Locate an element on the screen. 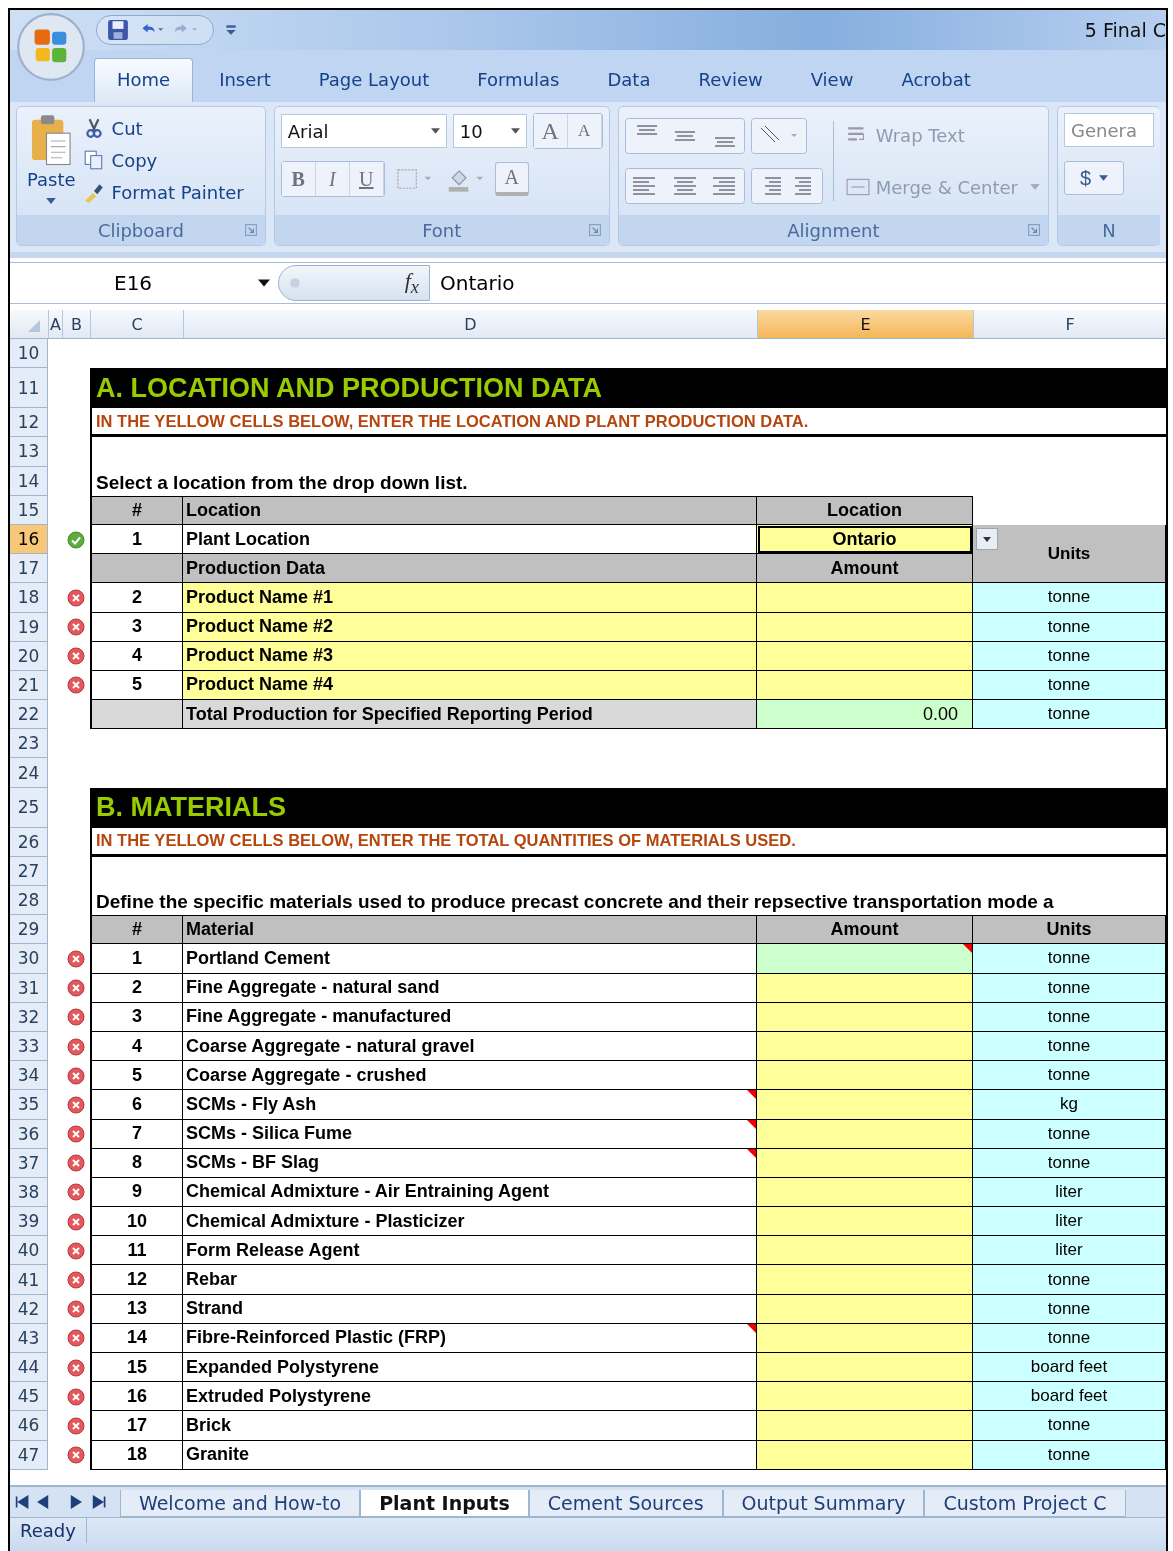 This screenshot has width=1173, height=1551. table-cell: Granite is located at coordinates (470, 1455).